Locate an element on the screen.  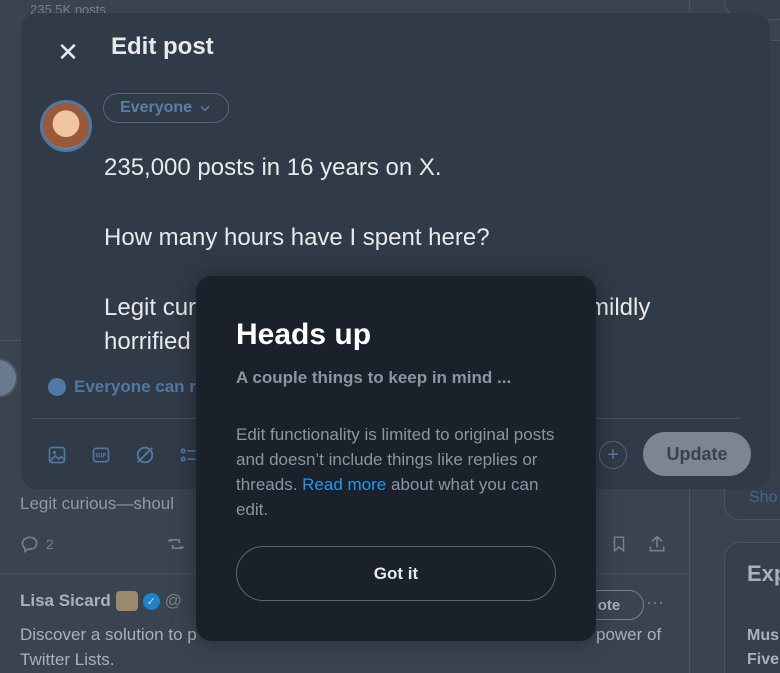
gif-icon: GIF is located at coordinates (101, 455).